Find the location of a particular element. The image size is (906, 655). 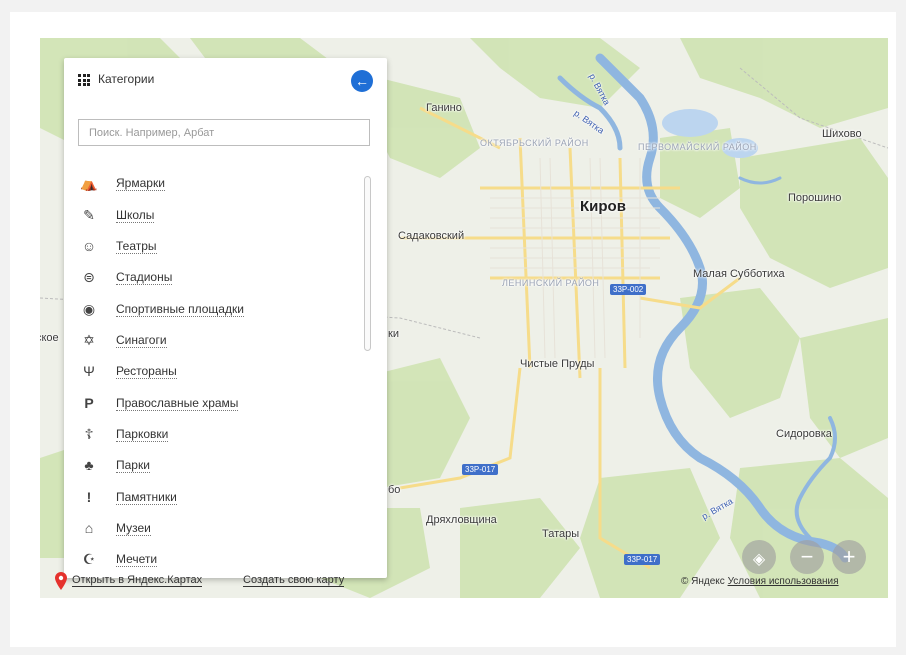

category-label: Парки is located at coordinates (133, 465).